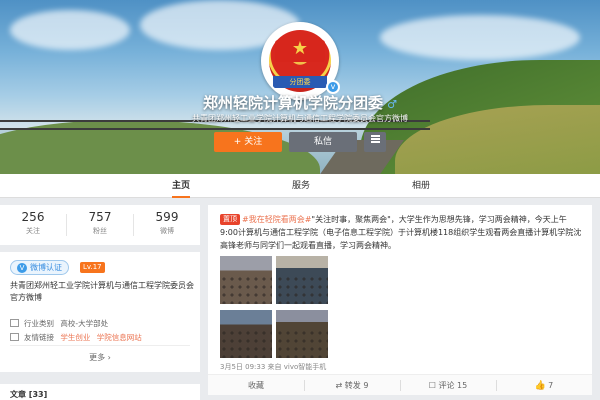 The image size is (600, 400). I want to click on repost-count: 转发 9, so click(356, 385).